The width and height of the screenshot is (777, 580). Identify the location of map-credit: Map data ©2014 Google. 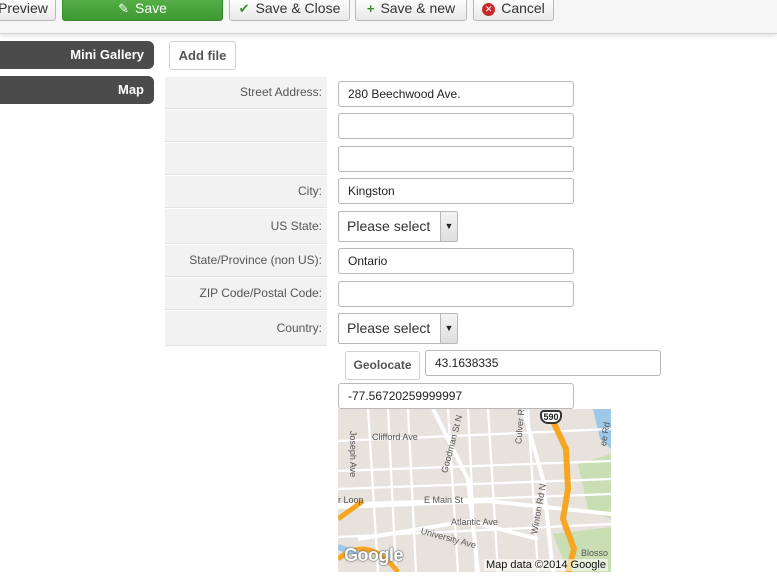
(545, 565).